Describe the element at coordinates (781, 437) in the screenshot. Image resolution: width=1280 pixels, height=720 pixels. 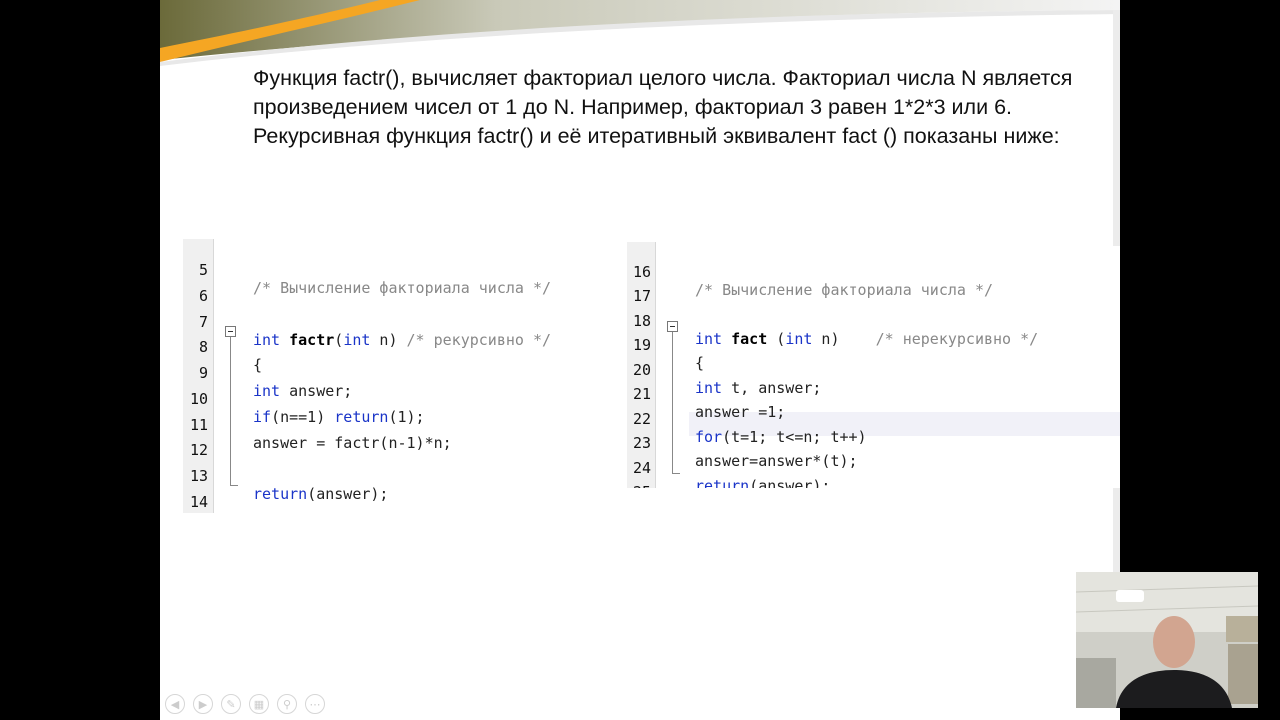
I see `code-text: for(t=1; t<=n; t++)` at that location.